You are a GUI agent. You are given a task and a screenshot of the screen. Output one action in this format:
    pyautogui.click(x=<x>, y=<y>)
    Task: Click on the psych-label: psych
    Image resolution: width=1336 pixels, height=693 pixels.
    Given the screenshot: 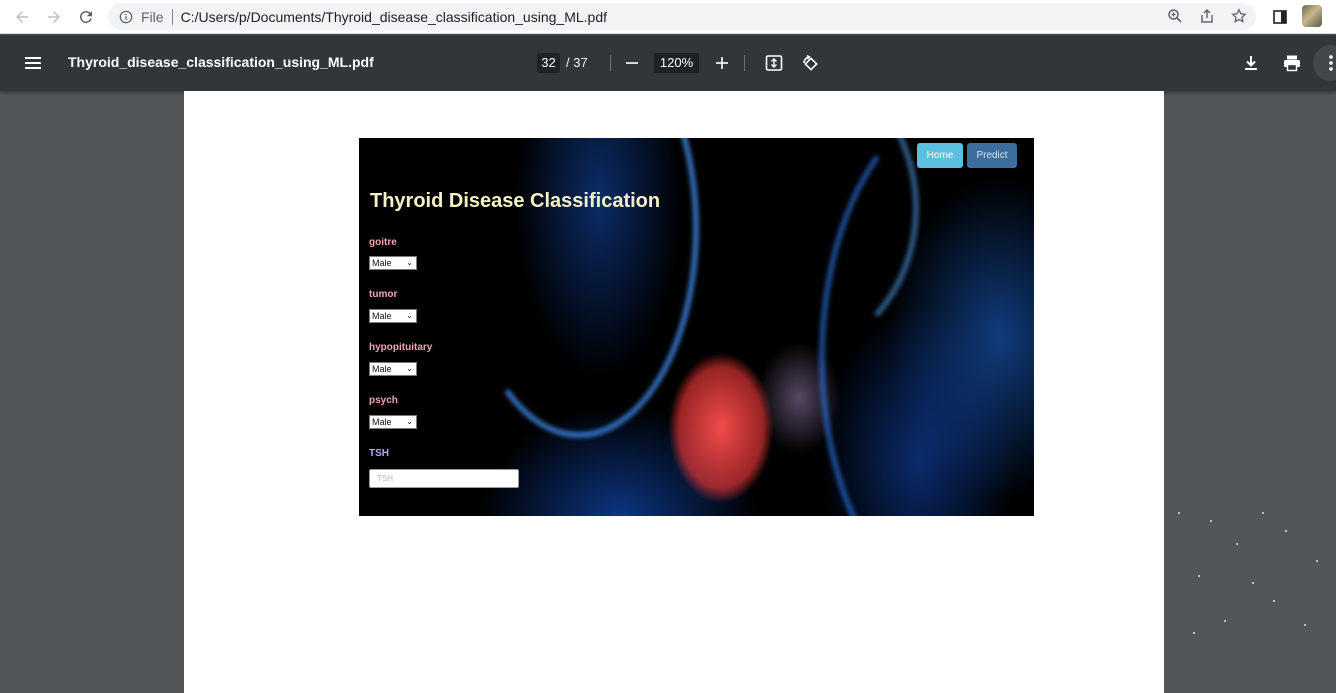 What is the action you would take?
    pyautogui.click(x=383, y=400)
    